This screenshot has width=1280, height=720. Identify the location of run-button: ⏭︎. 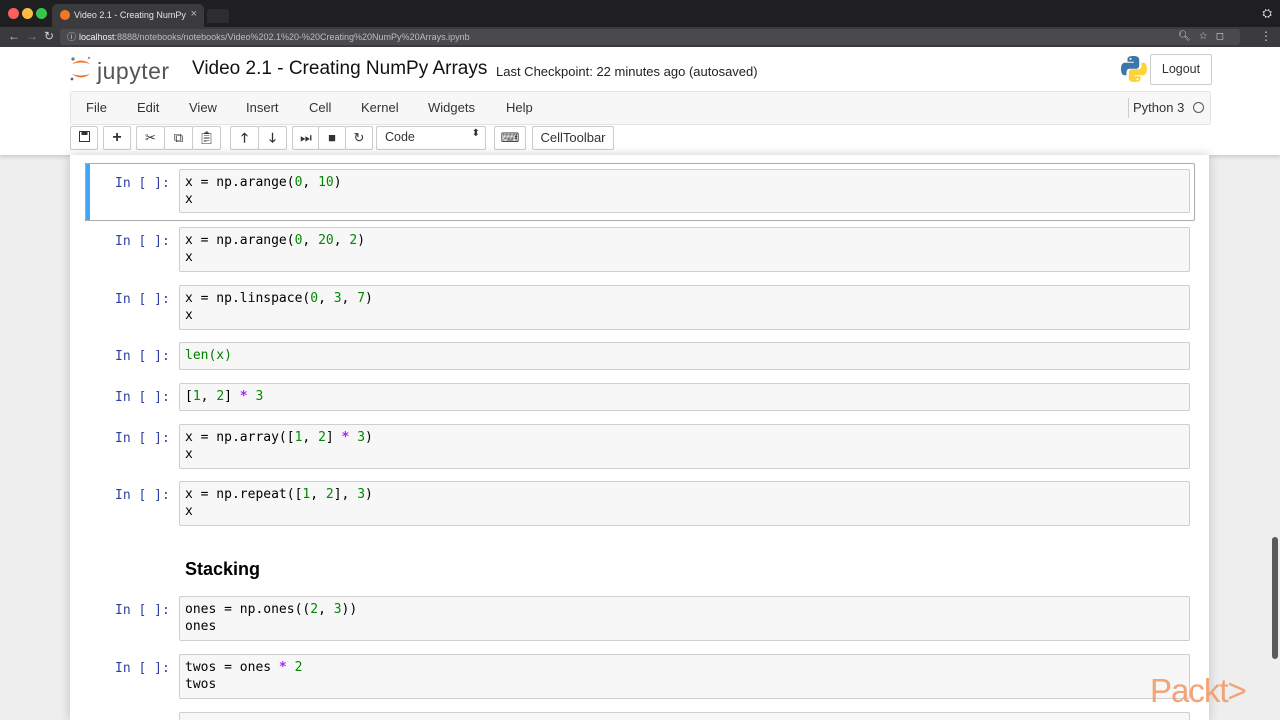
(306, 138).